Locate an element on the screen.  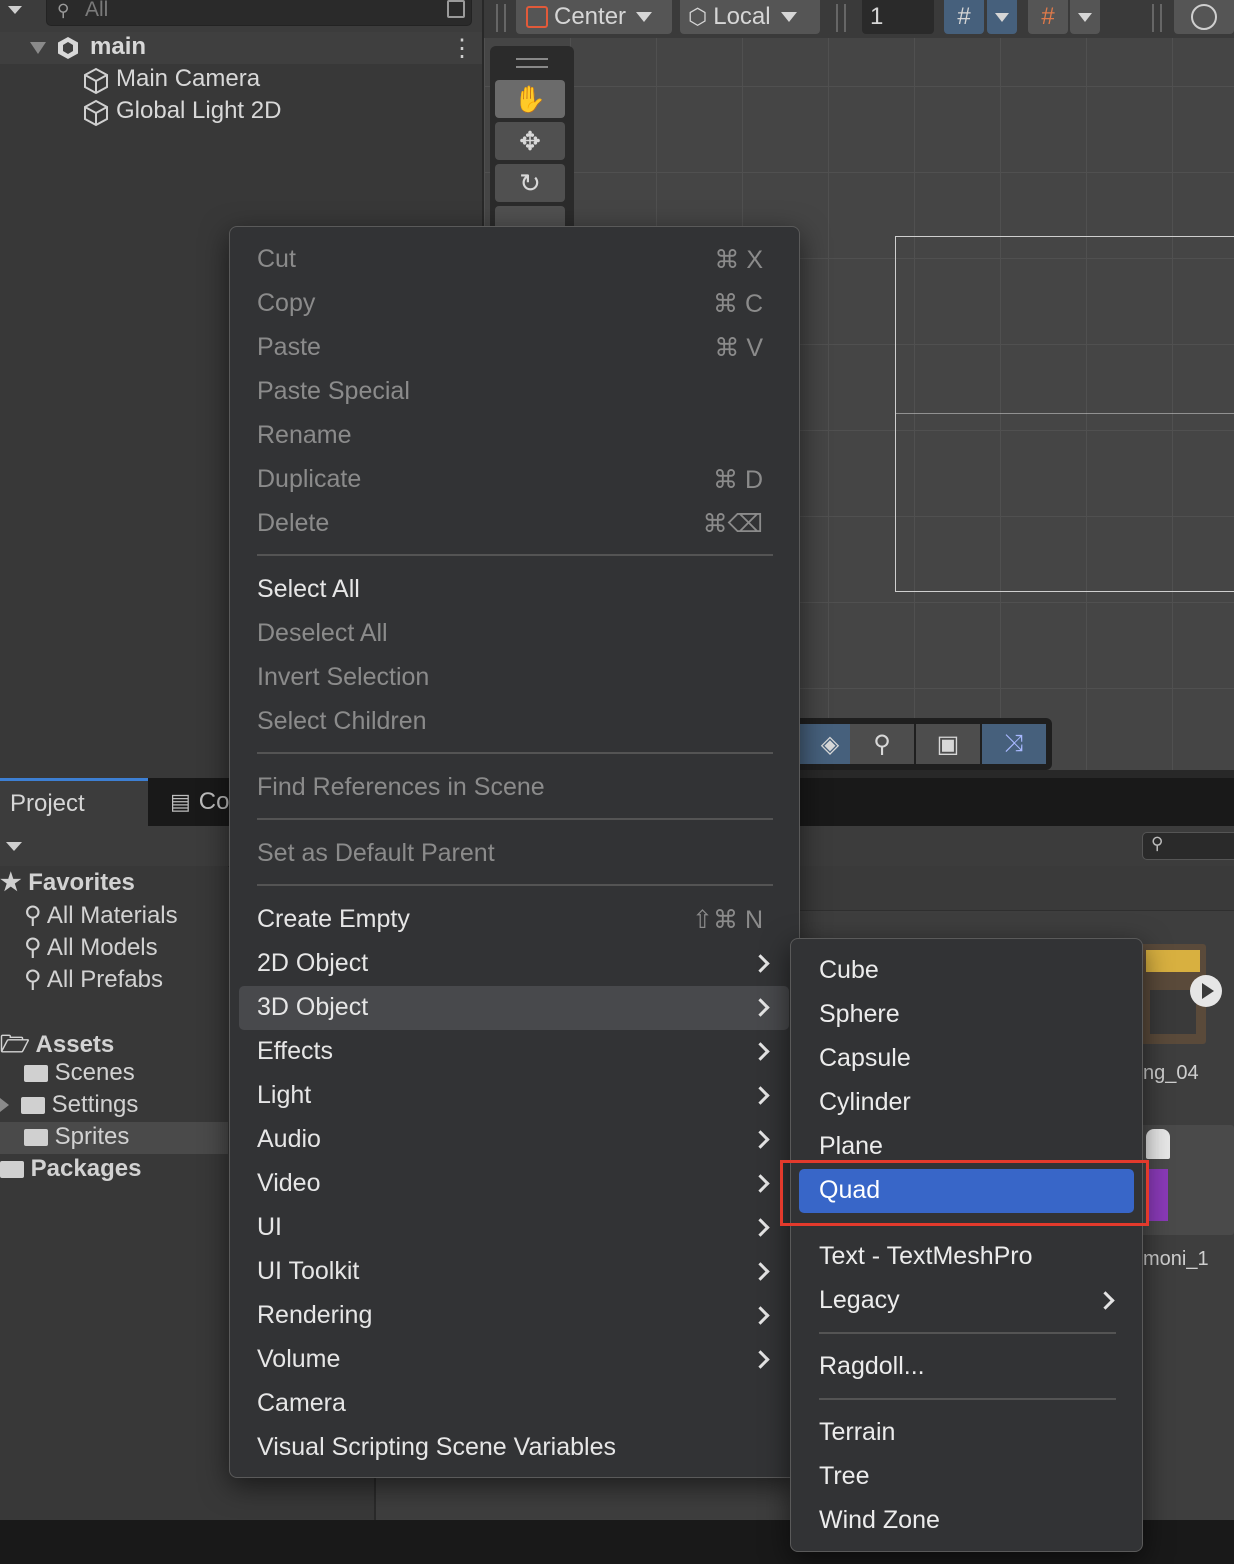
camera-icon: ▣ is located at coordinates (948, 744).